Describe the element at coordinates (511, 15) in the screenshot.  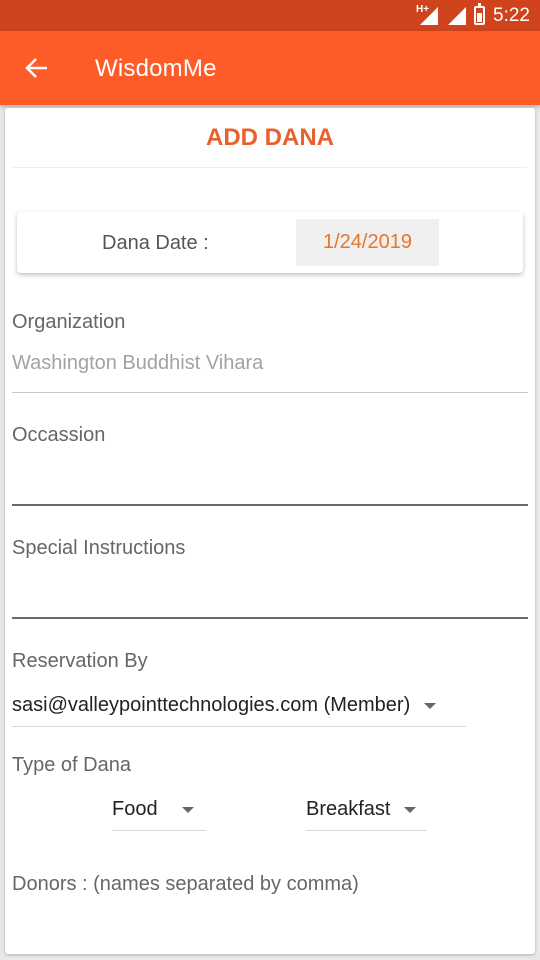
I see `status-time: 5:22` at that location.